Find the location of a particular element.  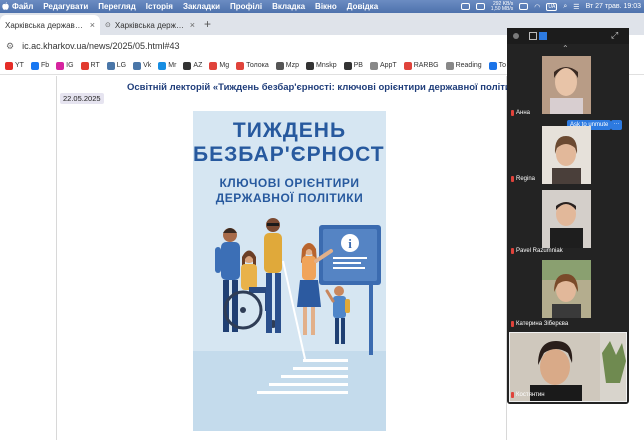

site-info-icon: ⚙ is located at coordinates (10, 46).